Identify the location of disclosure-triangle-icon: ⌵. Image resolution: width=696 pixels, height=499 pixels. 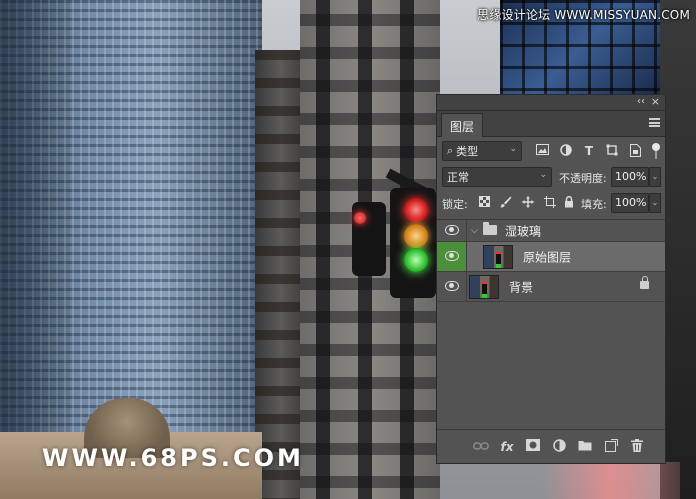
(474, 231).